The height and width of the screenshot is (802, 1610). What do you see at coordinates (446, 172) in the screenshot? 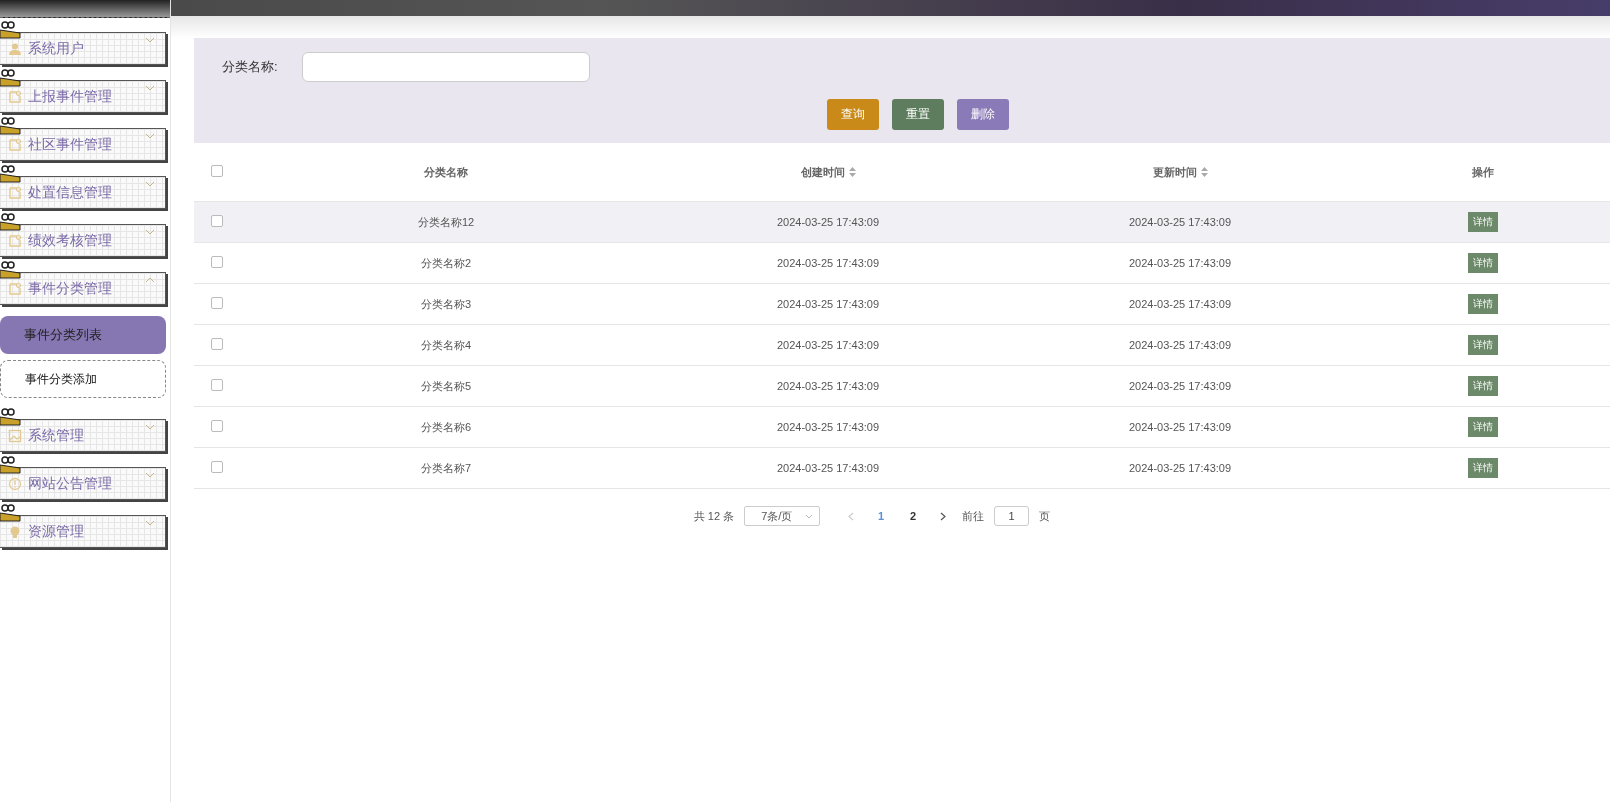
I see `column-header: 分类名称` at bounding box center [446, 172].